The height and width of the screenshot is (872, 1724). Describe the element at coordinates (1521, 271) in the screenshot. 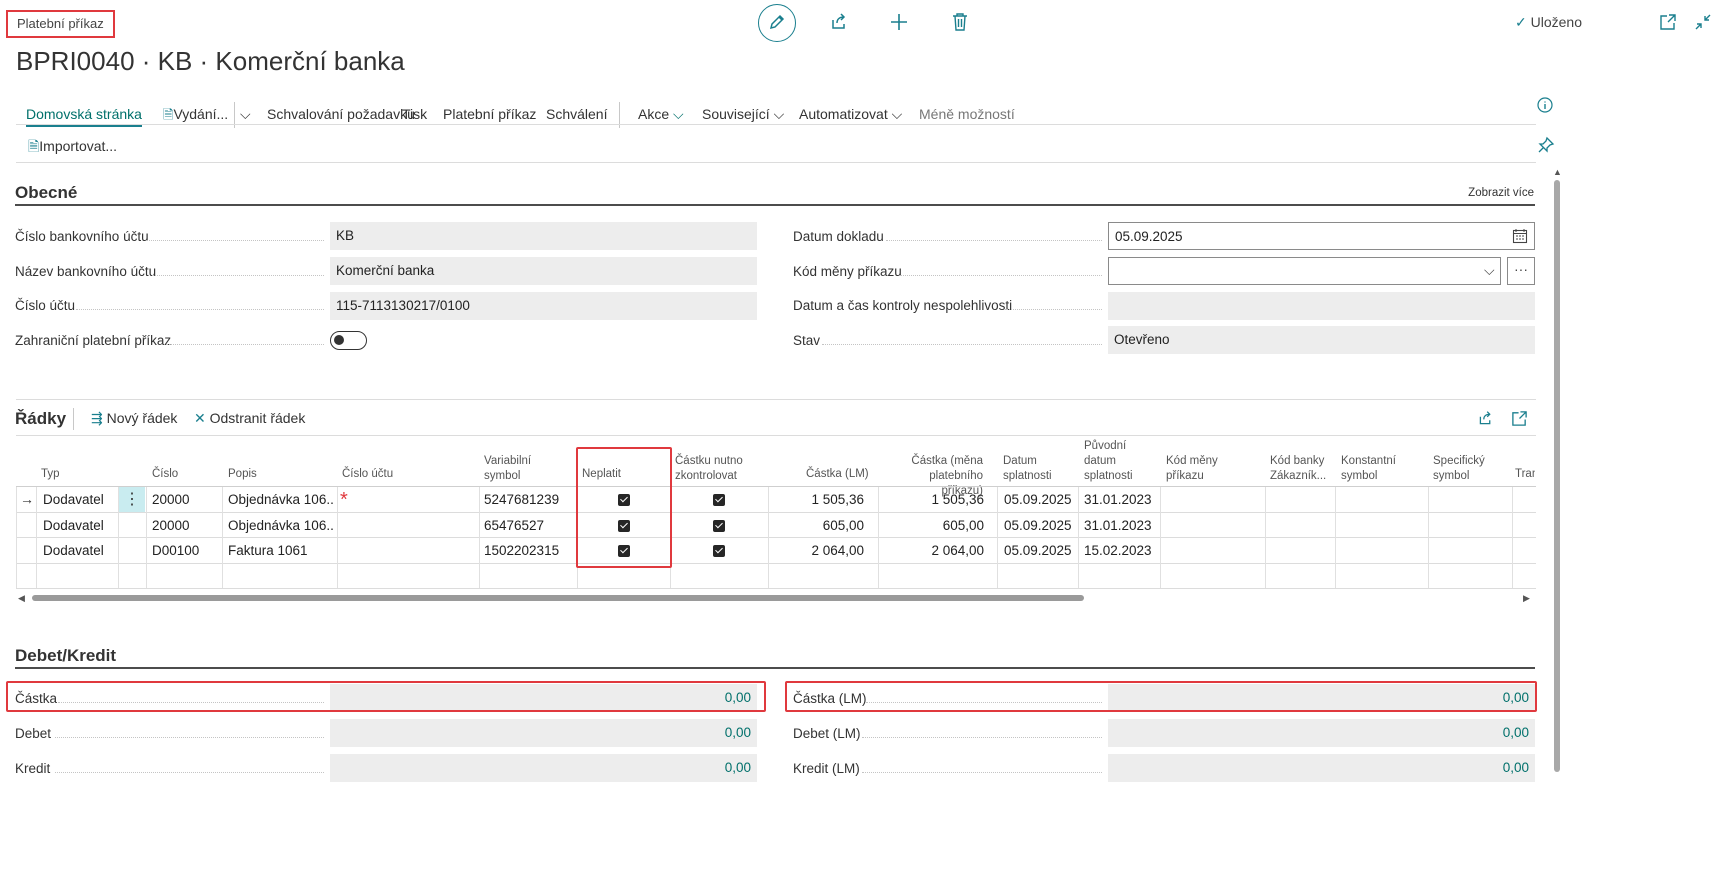

I see `more-options-button: ···` at that location.